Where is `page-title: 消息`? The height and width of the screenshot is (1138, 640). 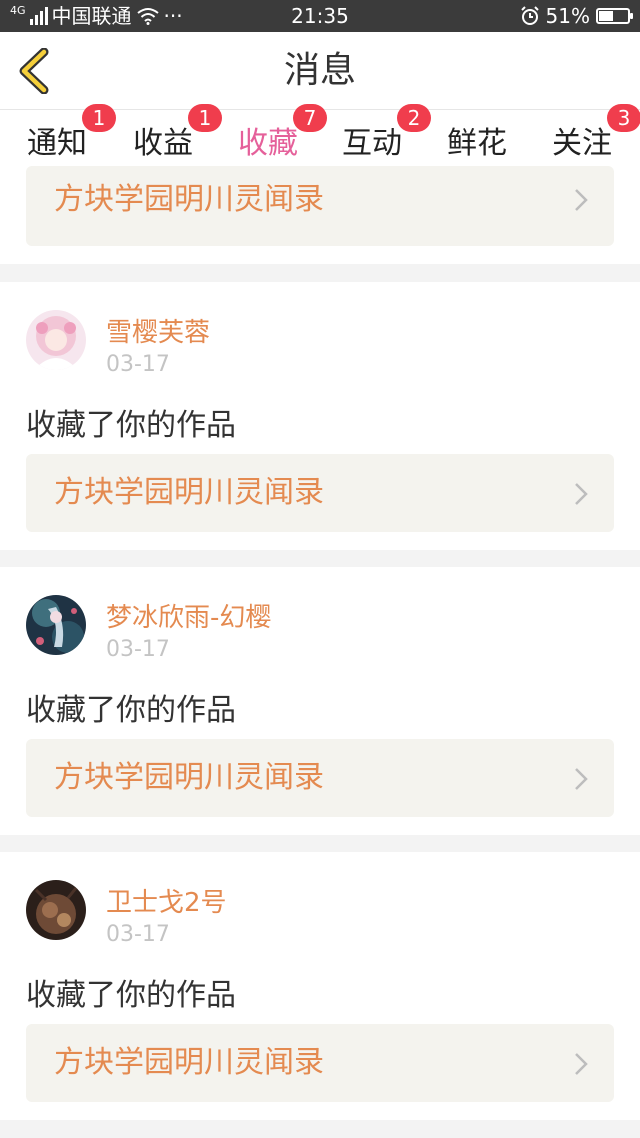 page-title: 消息 is located at coordinates (319, 70).